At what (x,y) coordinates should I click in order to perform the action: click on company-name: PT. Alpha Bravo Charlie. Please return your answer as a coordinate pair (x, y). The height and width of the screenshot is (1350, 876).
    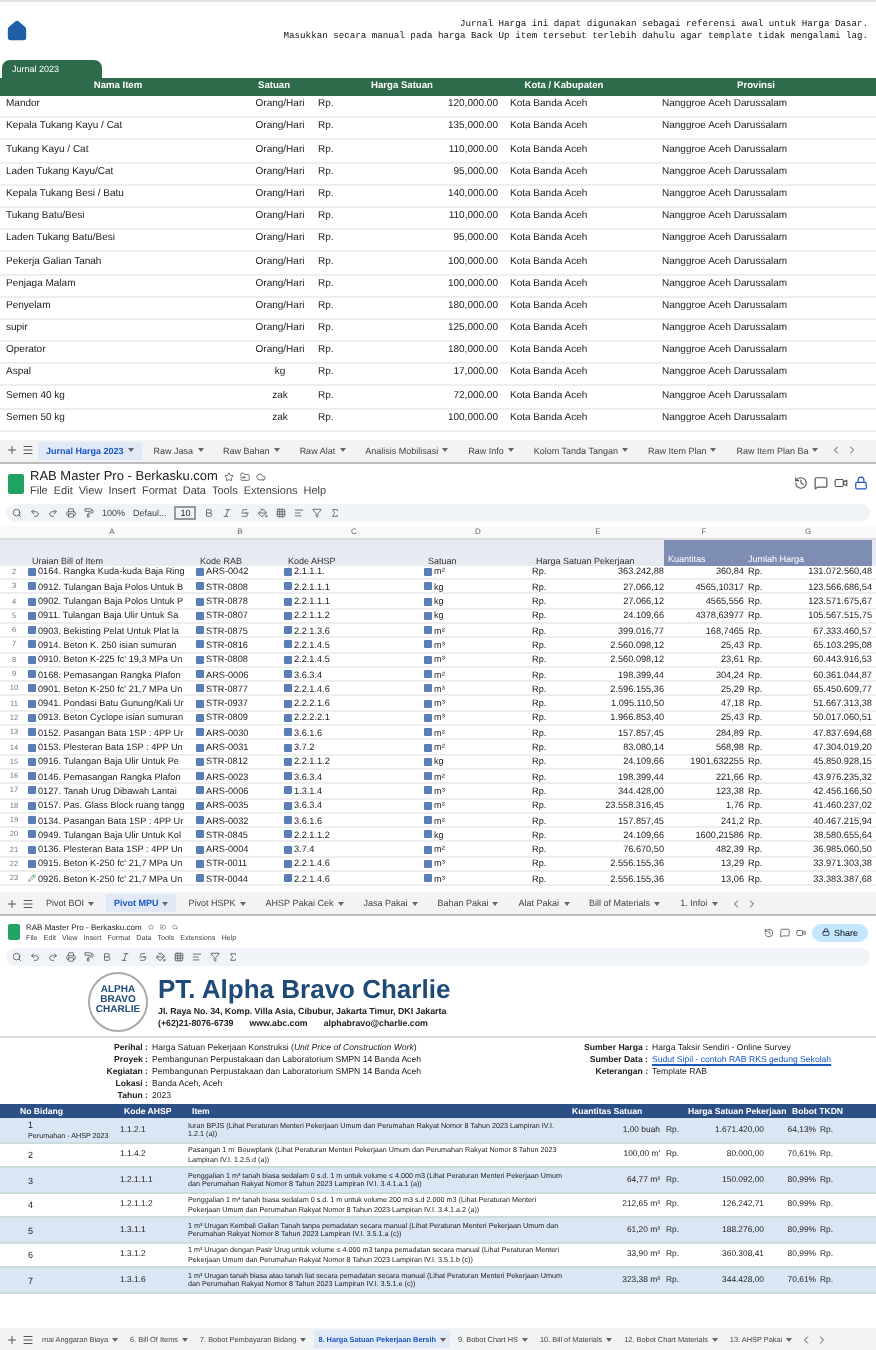
    Looking at the image, I should click on (304, 989).